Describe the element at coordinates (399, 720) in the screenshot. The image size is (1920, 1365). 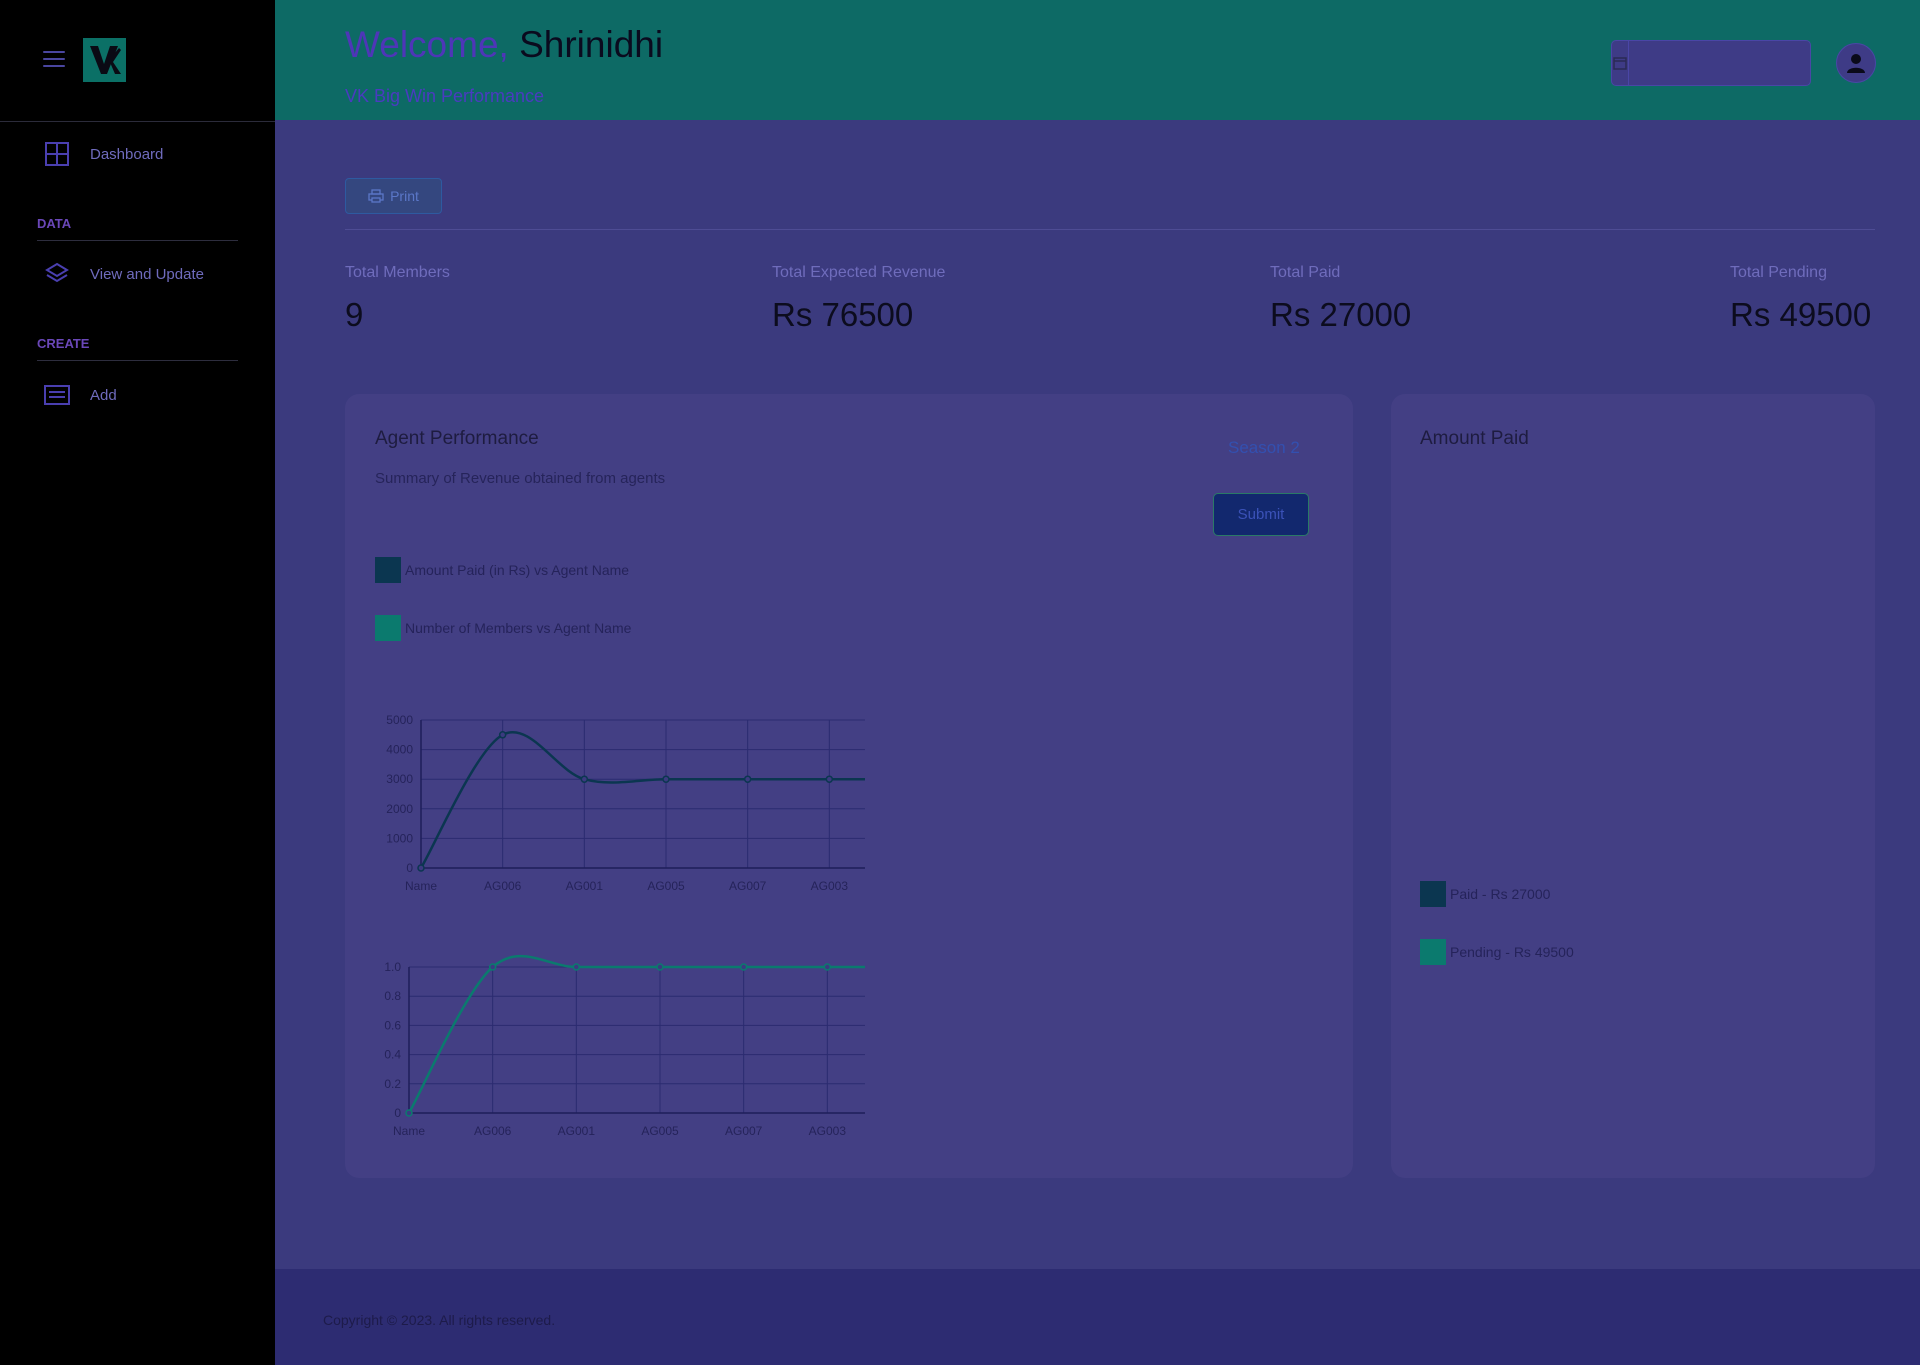
I see `y-tick-label: 5000` at that location.